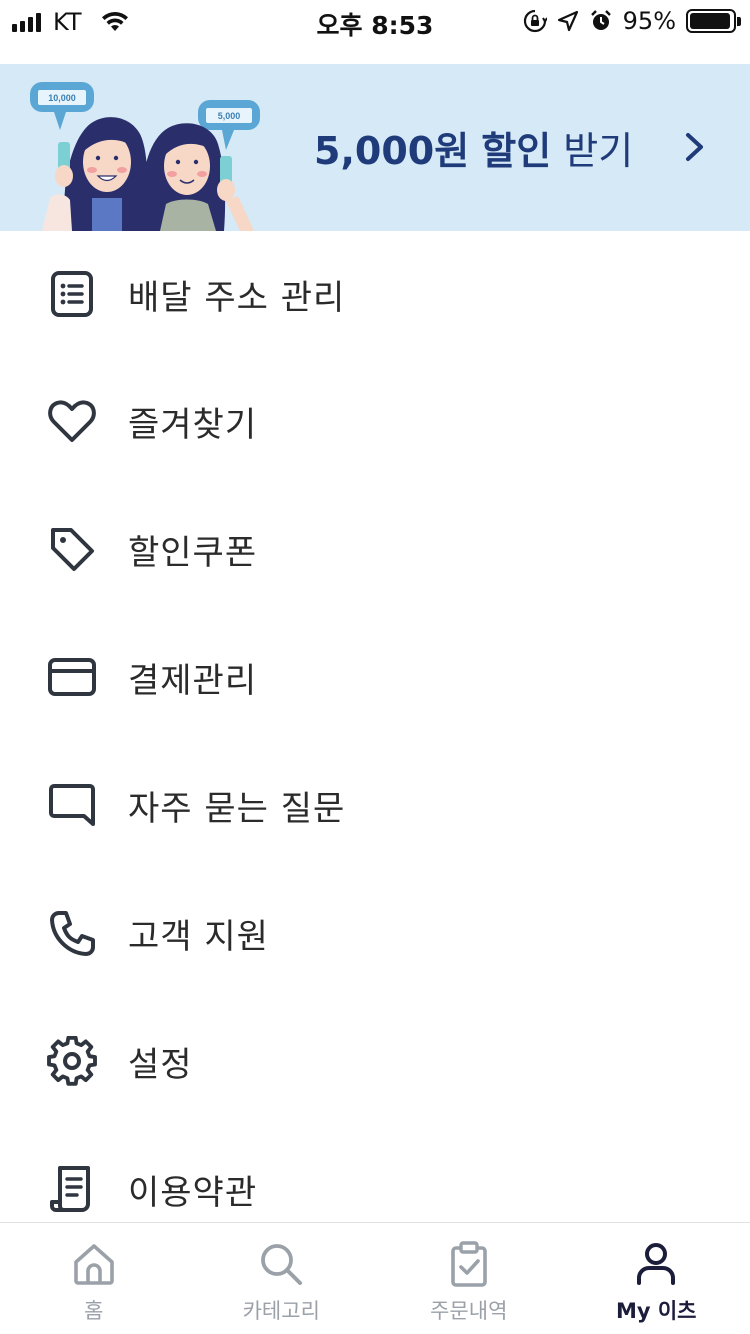  What do you see at coordinates (281, 1311) in the screenshot?
I see `tab-label: 카테고리` at bounding box center [281, 1311].